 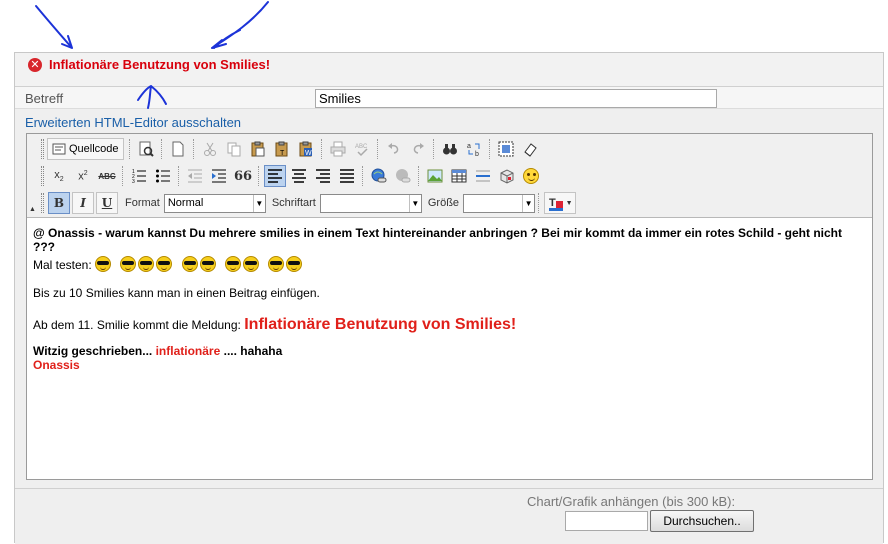 I want to click on collapse-toolbar-icon: ▲, so click(x=32, y=209).